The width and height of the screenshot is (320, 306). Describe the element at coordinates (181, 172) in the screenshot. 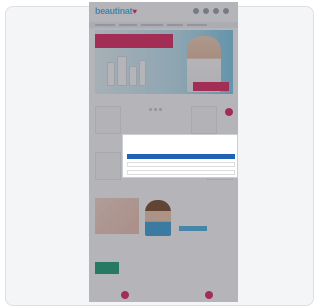

I see `reject-button` at that location.